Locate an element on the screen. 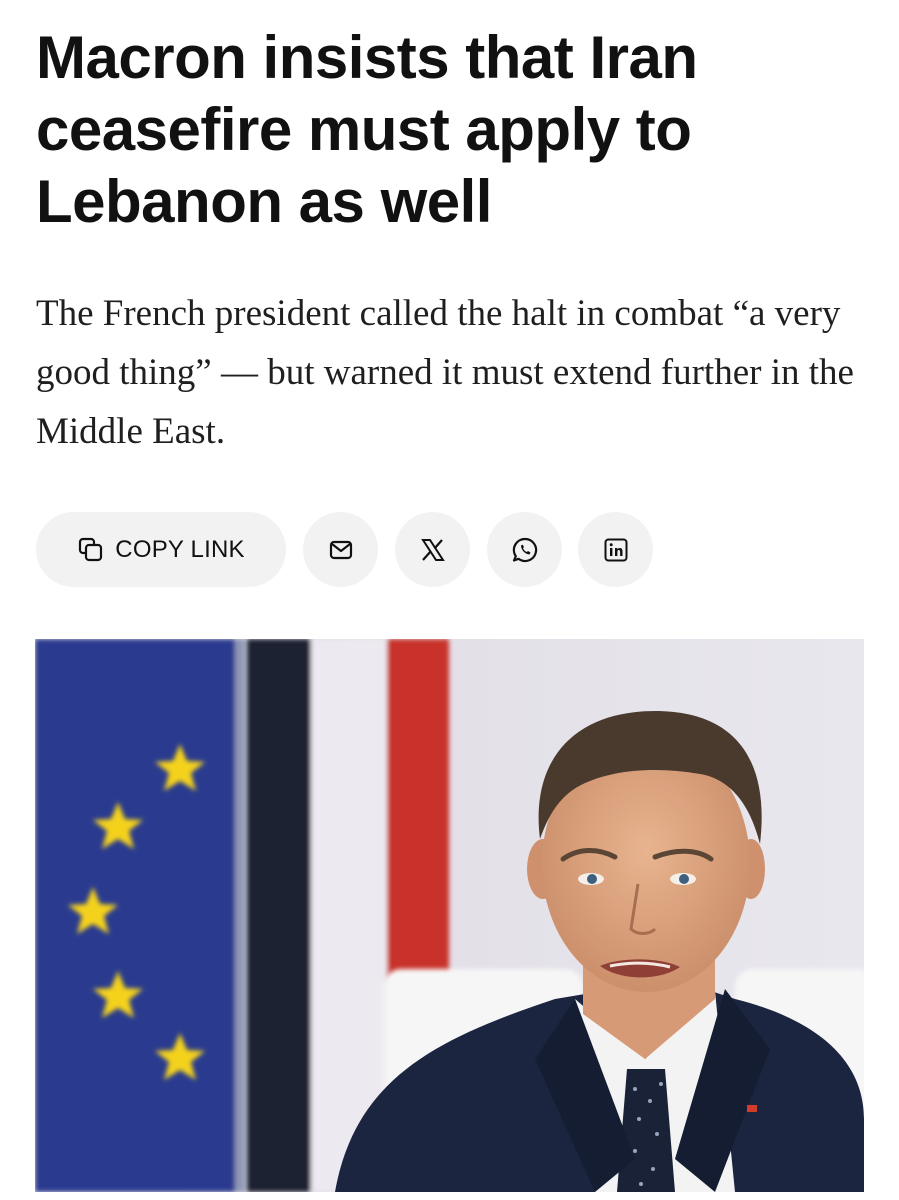  linkedin-icon is located at coordinates (616, 550).